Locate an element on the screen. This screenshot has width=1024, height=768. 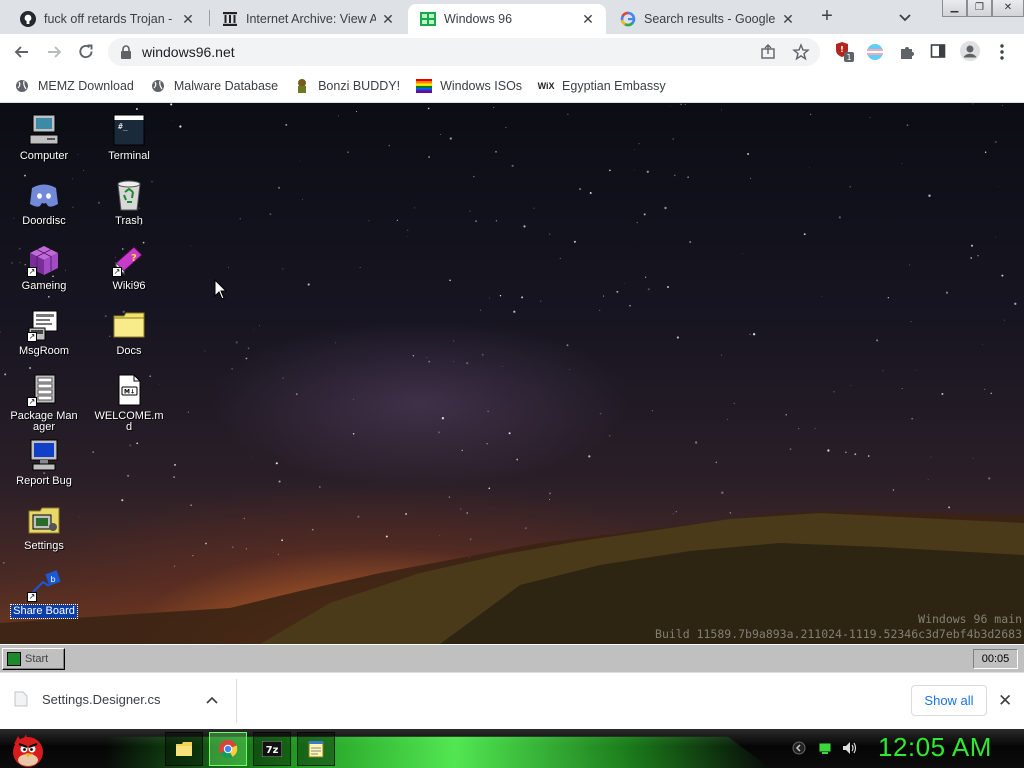
icon-label: MsgRoom is located at coordinates (44, 351).